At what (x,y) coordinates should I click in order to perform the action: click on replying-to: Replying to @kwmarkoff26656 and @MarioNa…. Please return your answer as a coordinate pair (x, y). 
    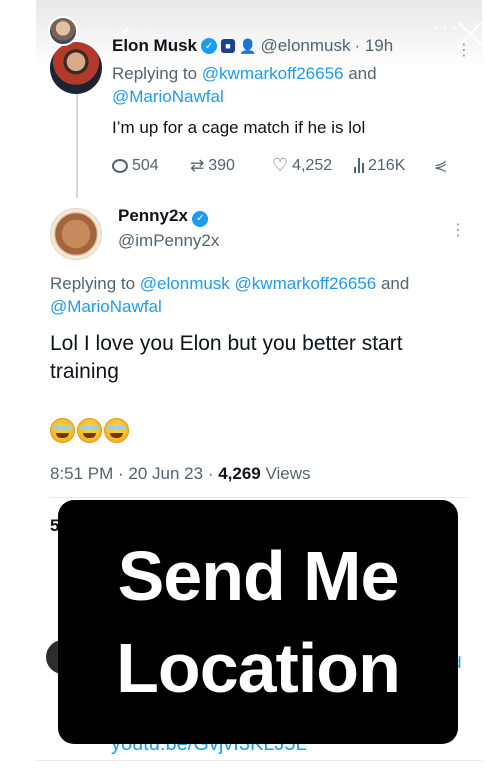
    Looking at the image, I should click on (287, 85).